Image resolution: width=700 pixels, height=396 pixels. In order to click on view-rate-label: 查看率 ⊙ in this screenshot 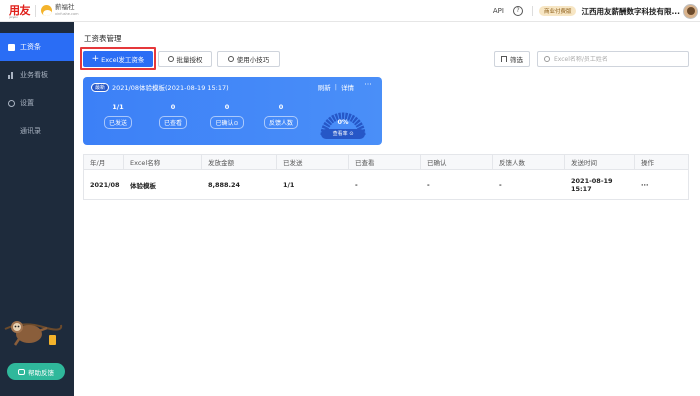, I will do `click(343, 134)`.